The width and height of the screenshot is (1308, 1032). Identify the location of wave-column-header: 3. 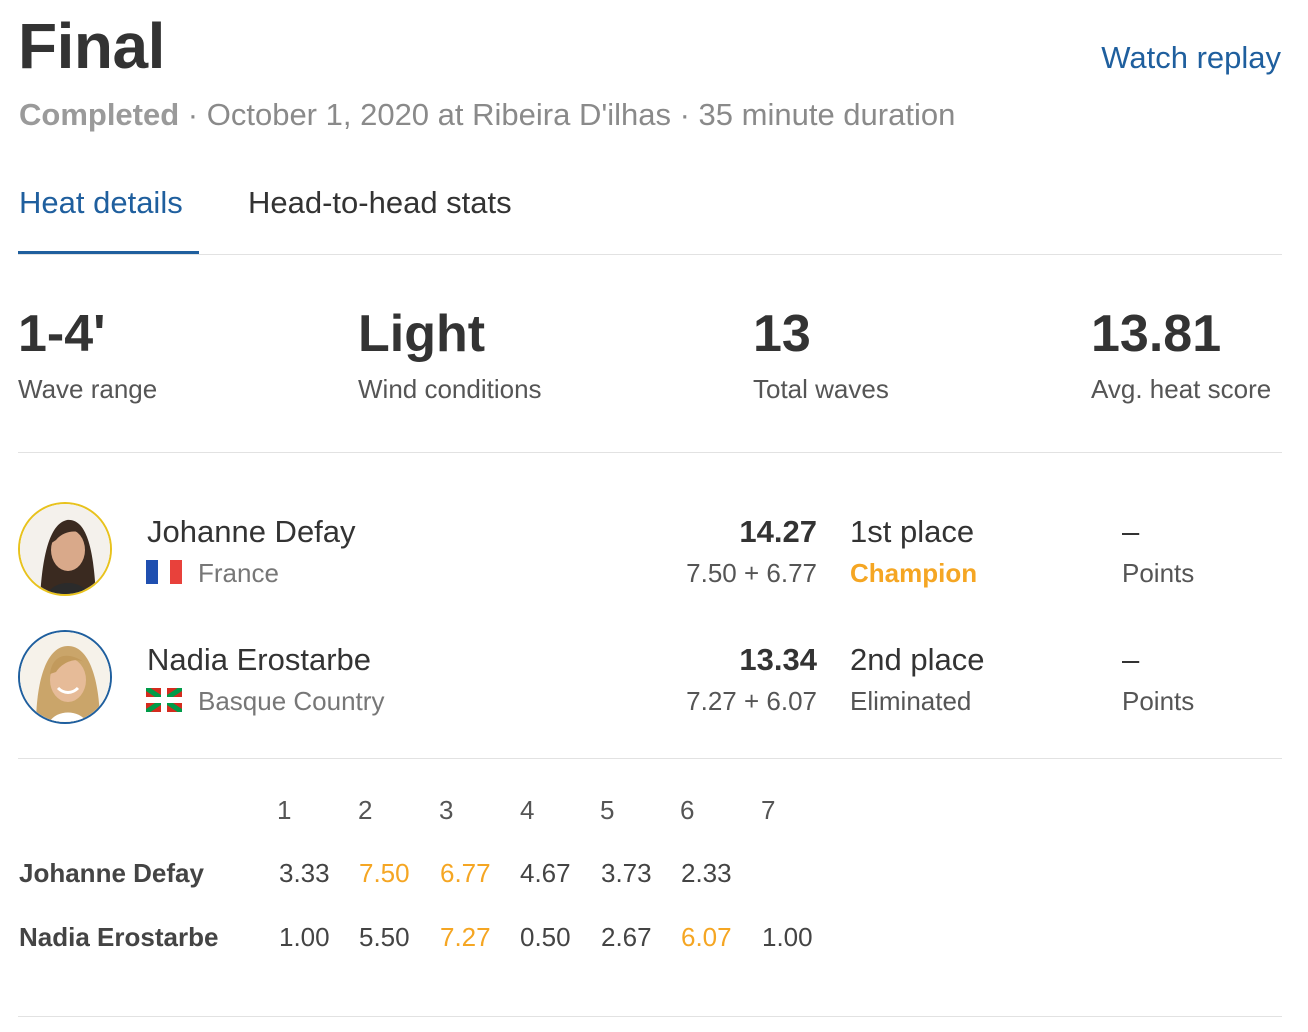
(446, 810).